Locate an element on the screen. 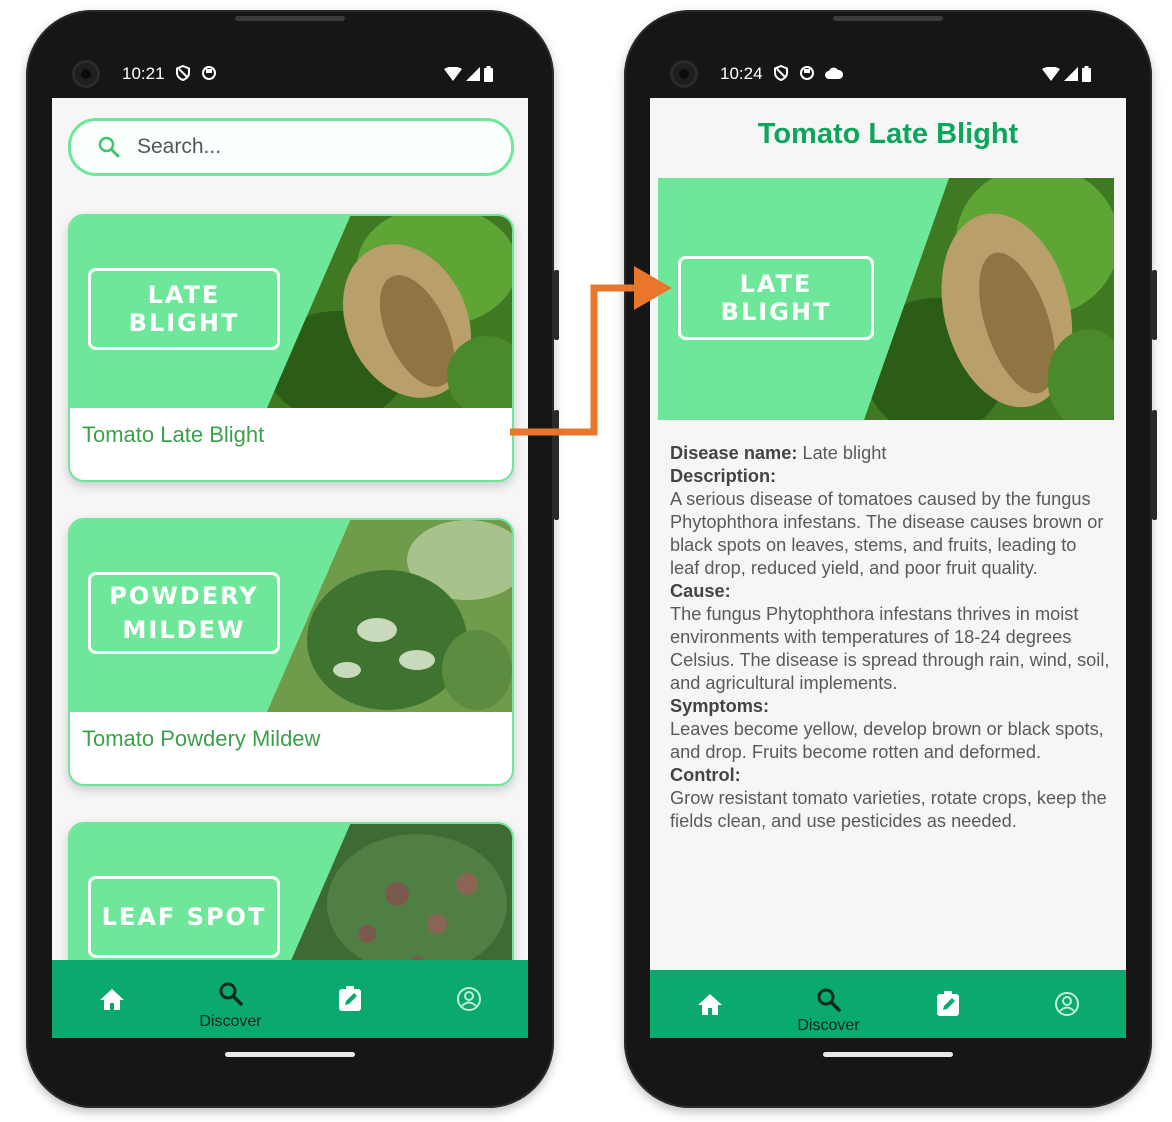 Image resolution: width=1172 pixels, height=1122 pixels. control-label: Control: is located at coordinates (705, 775).